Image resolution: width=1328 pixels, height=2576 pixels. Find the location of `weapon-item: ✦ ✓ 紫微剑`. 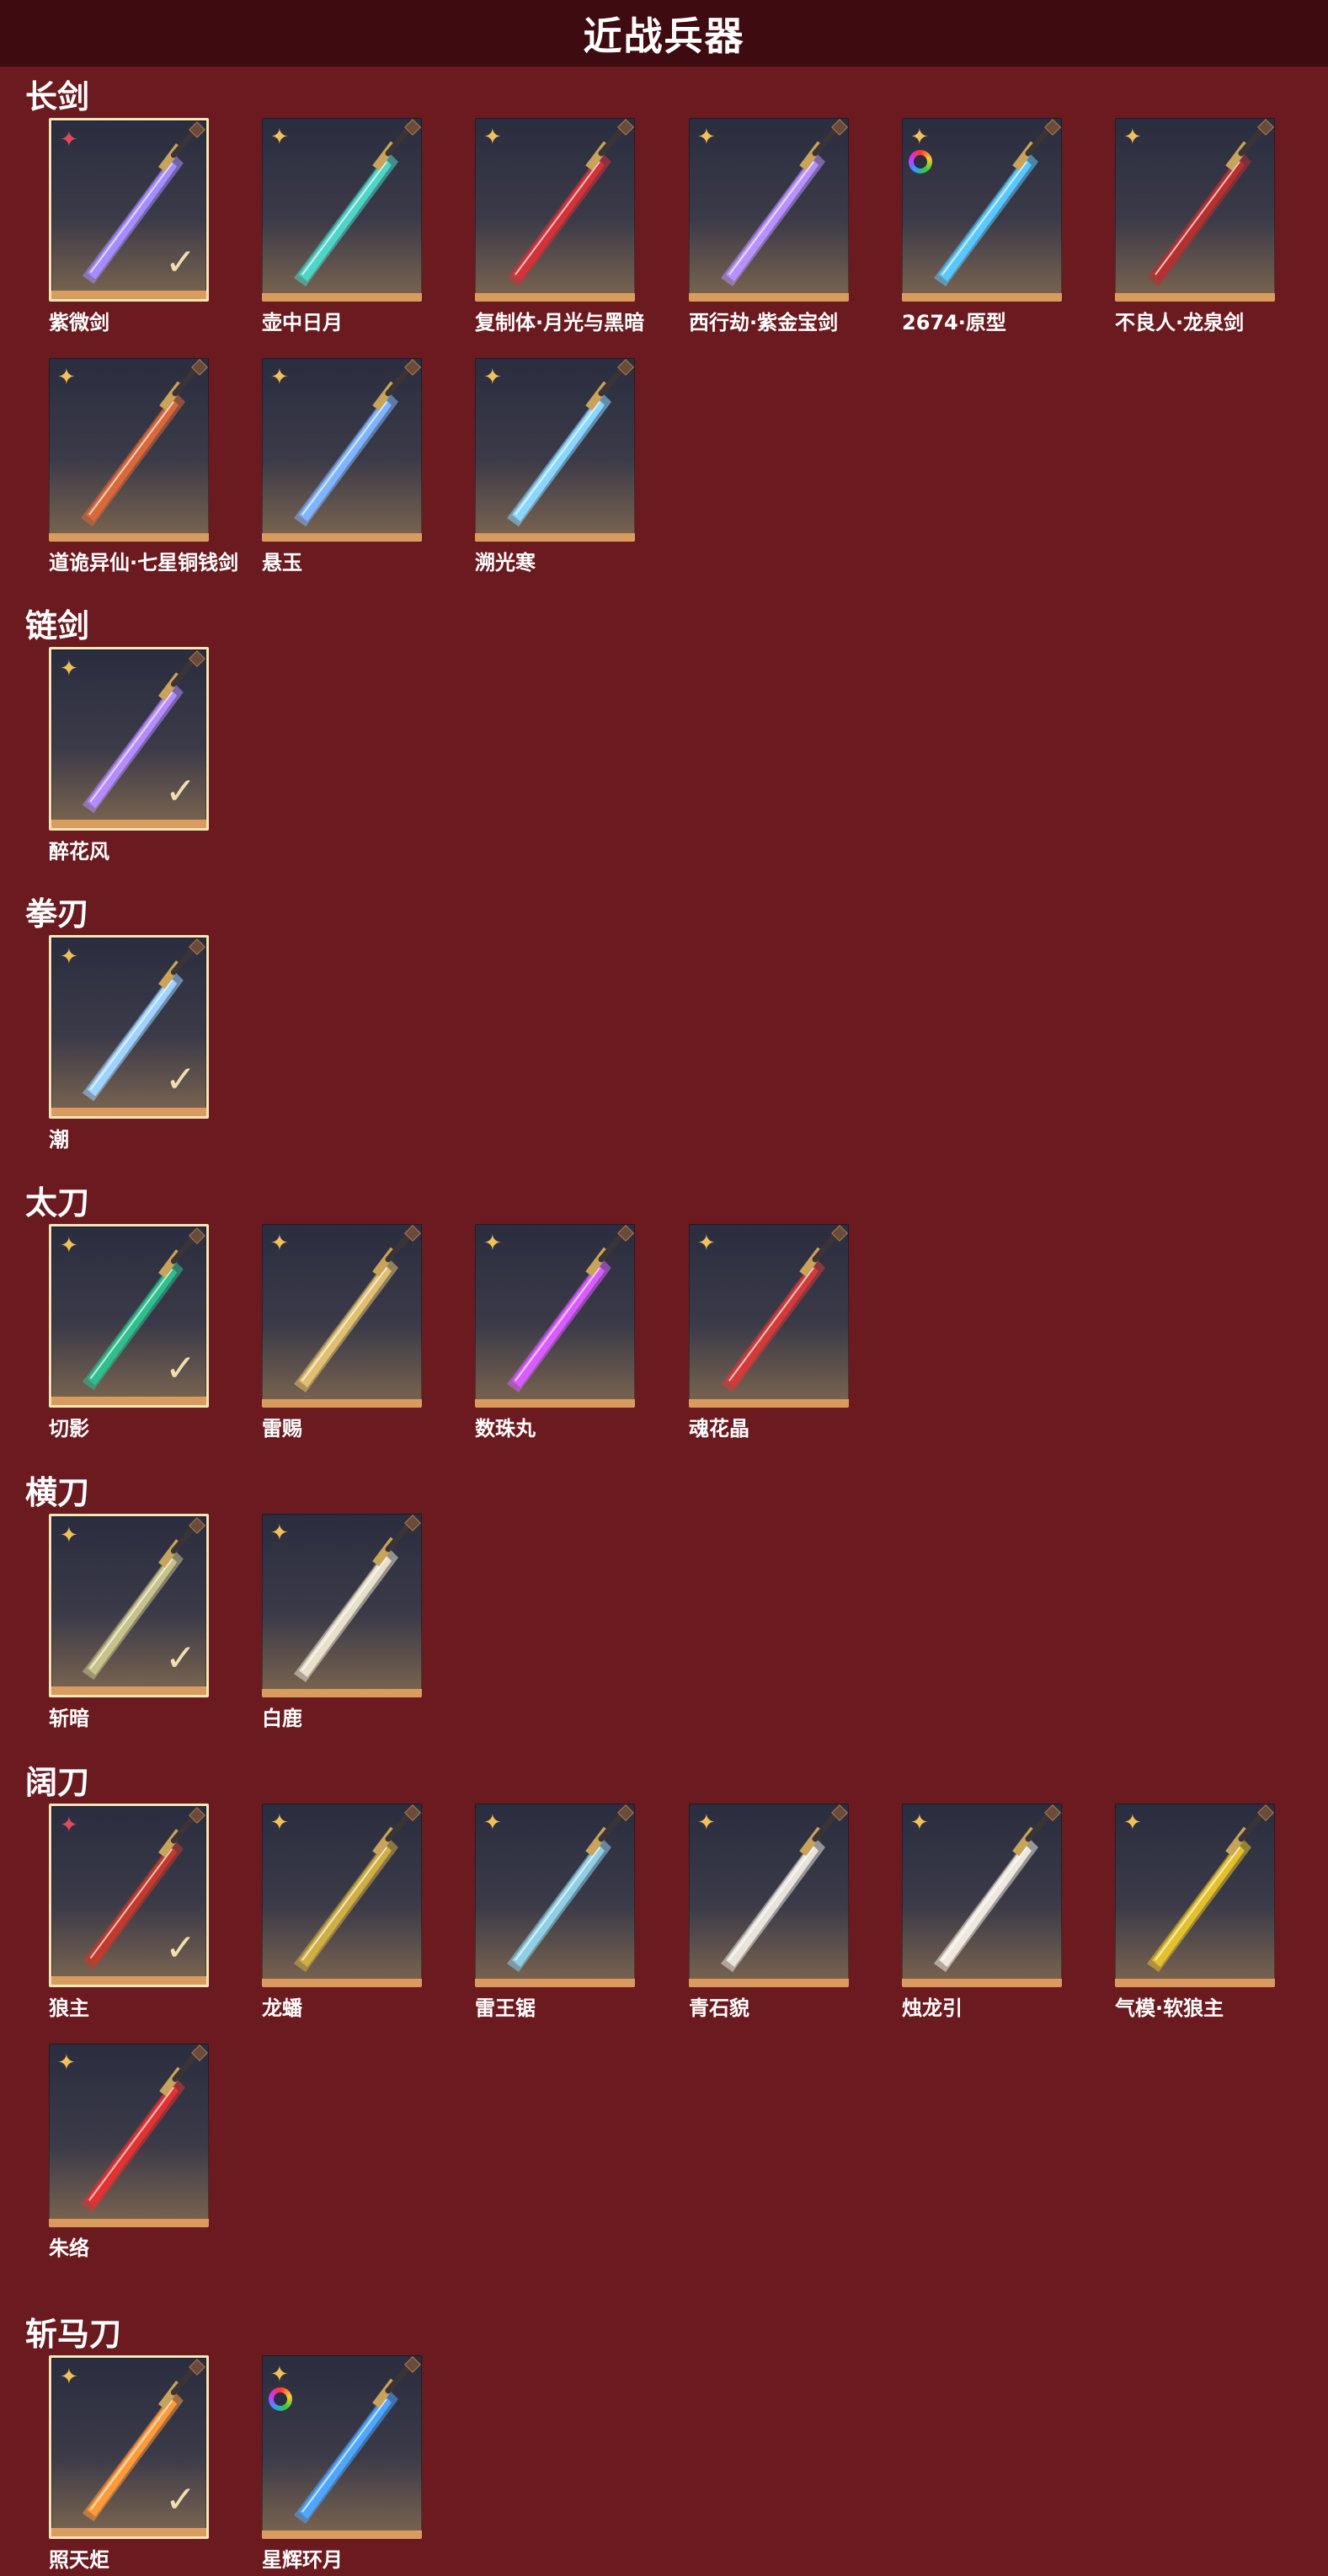

weapon-item: ✦ ✓ 紫微剑 is located at coordinates (131, 226).